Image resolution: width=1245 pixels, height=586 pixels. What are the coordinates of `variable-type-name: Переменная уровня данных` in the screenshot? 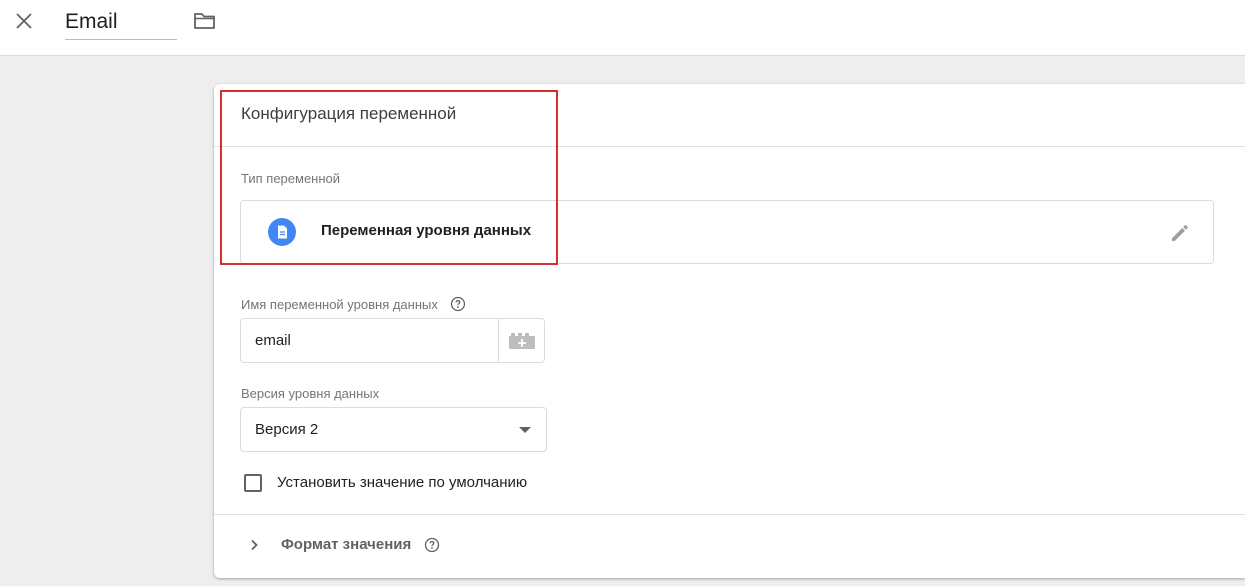 It's located at (426, 230).